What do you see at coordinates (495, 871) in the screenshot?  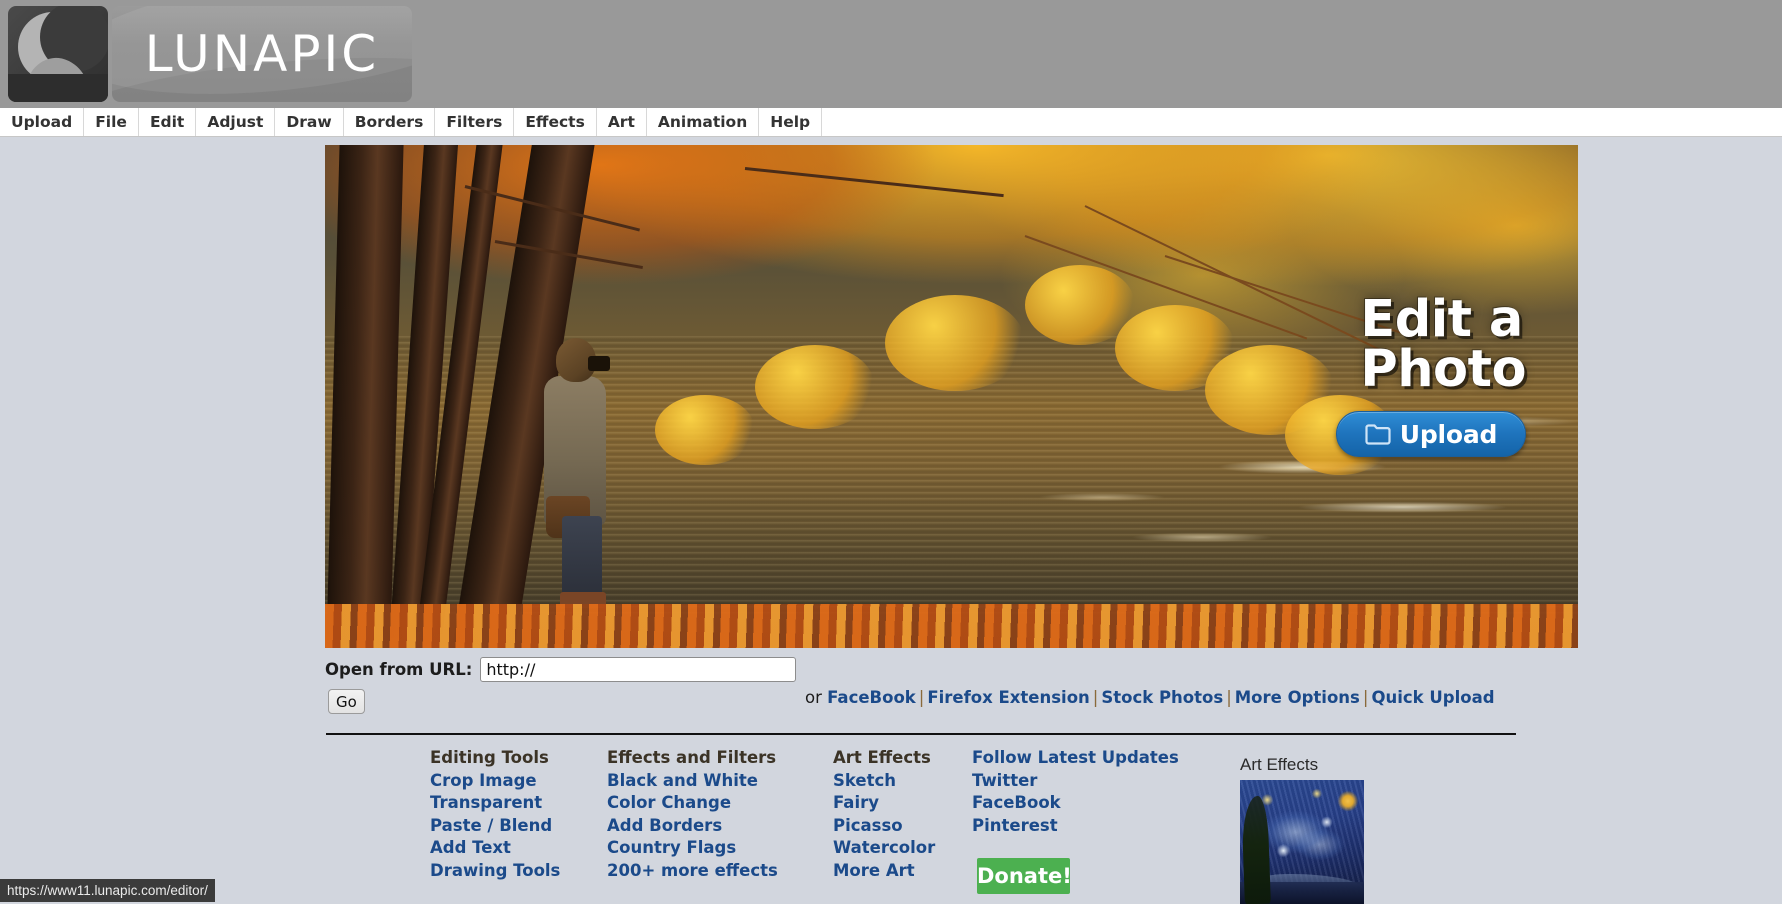 I see `footer-link-drawing-tools: Drawing Tools` at bounding box center [495, 871].